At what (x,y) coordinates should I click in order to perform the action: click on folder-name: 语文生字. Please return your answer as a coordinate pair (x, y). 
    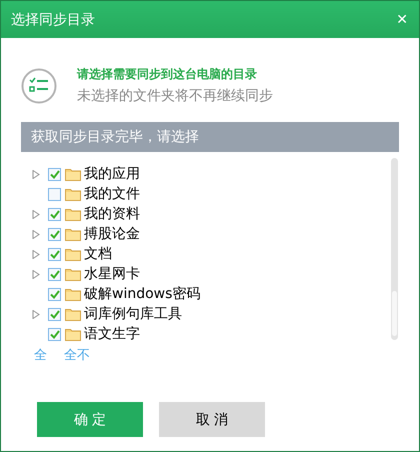
    Looking at the image, I should click on (112, 334).